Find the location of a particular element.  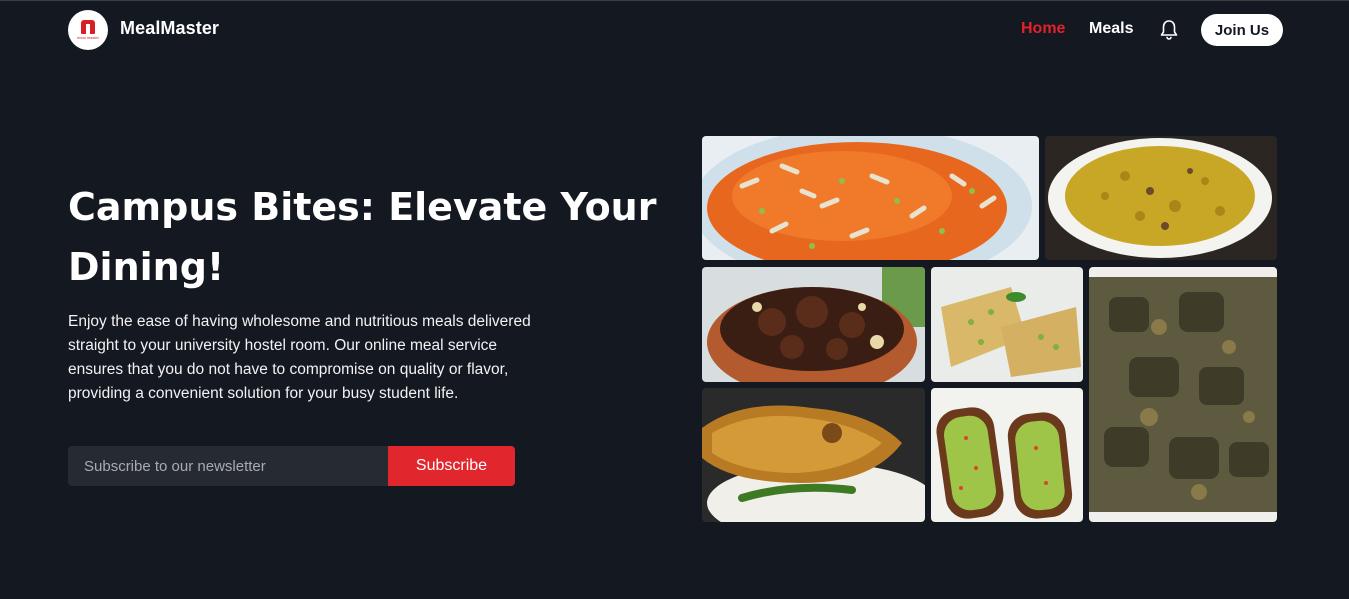

suji-halwa-photo is located at coordinates (1007, 324).